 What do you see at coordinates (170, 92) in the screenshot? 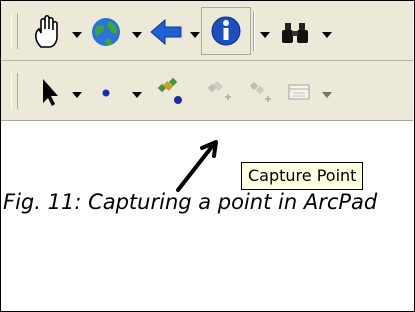
I see `capture-point-icon` at bounding box center [170, 92].